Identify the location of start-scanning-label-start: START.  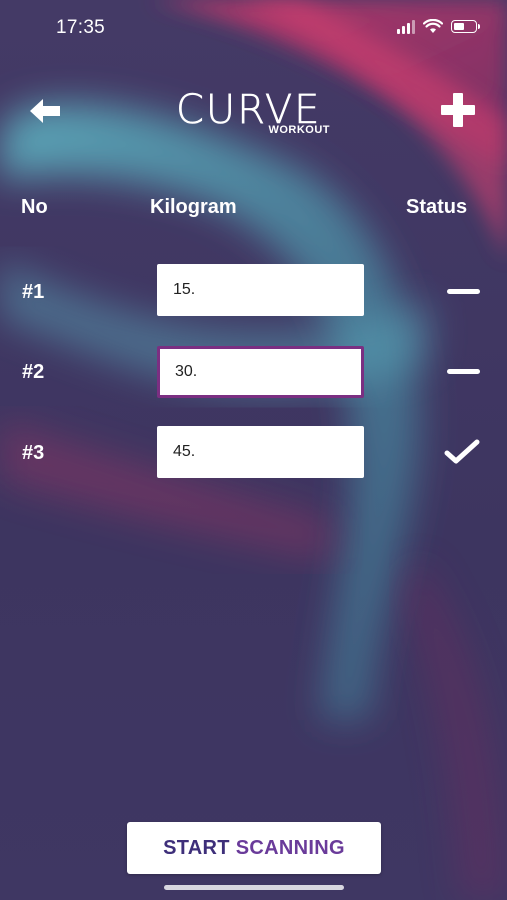
(196, 847).